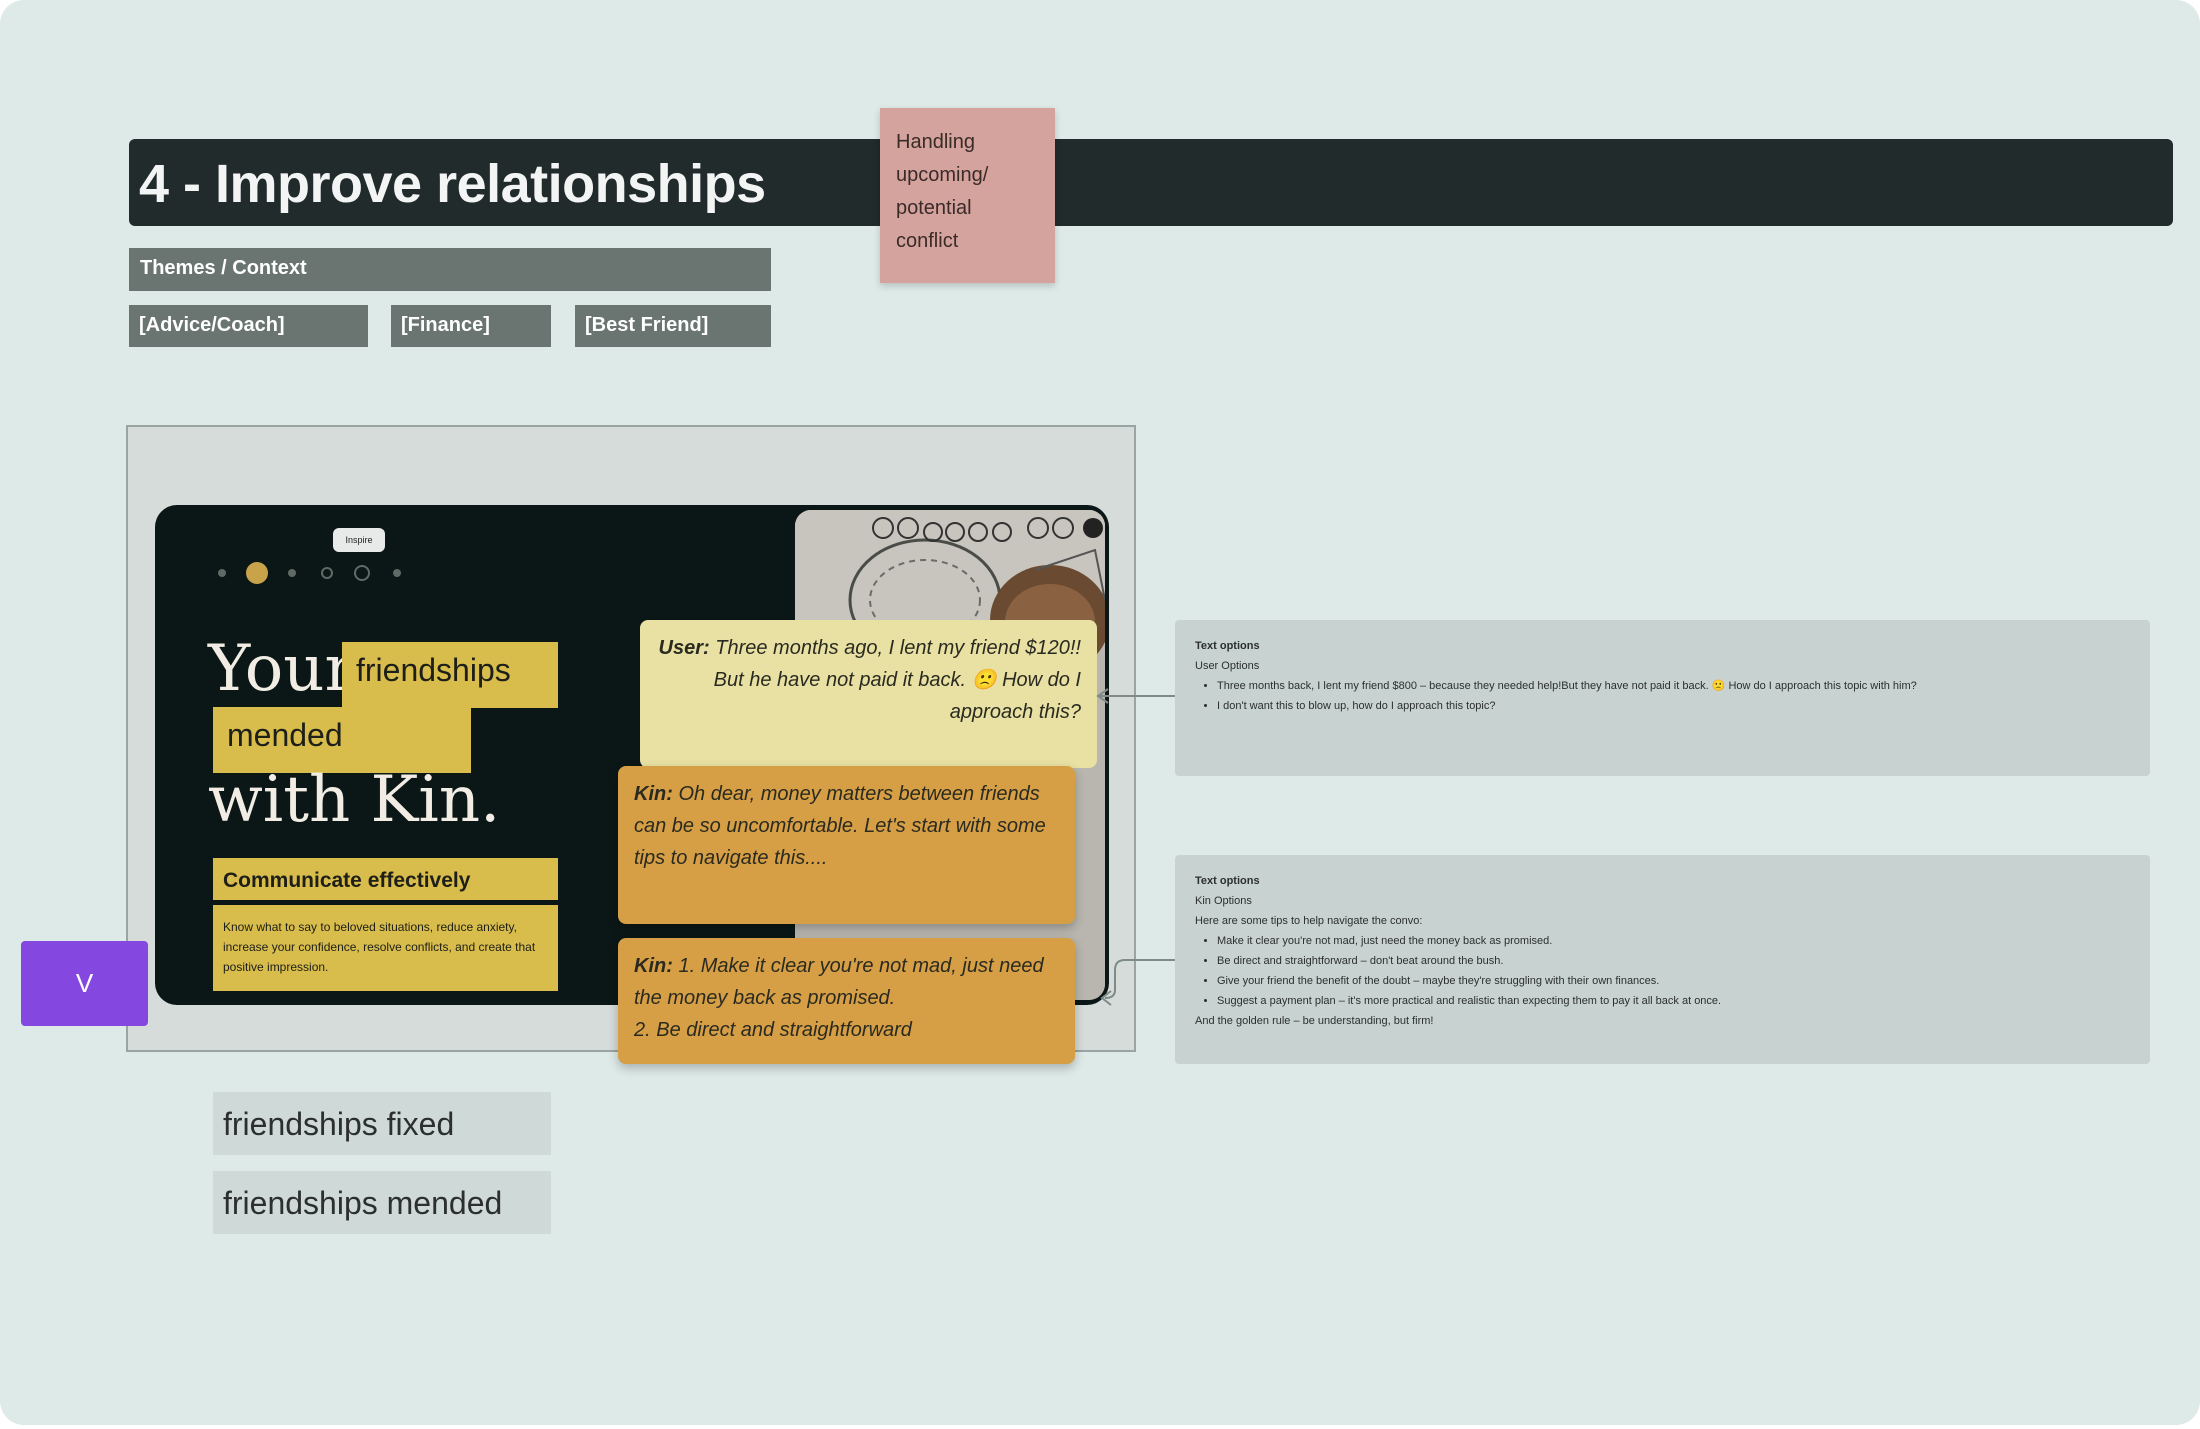 This screenshot has width=2200, height=1429. What do you see at coordinates (1135, 847) in the screenshot?
I see `connector-arrows` at bounding box center [1135, 847].